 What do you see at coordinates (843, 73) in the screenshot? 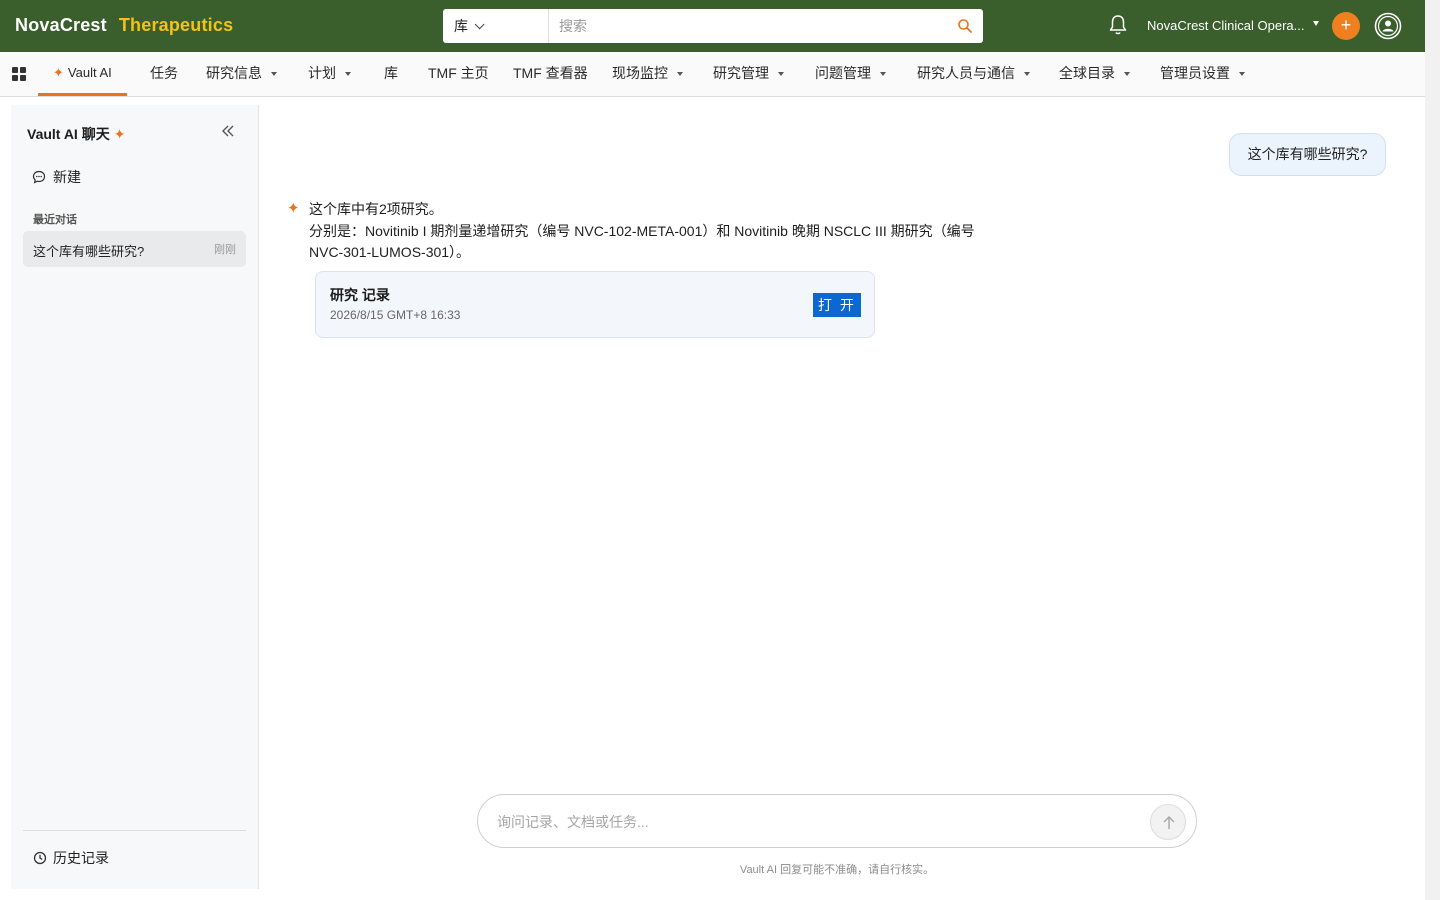
I see `tab-label: 问题管理` at bounding box center [843, 73].